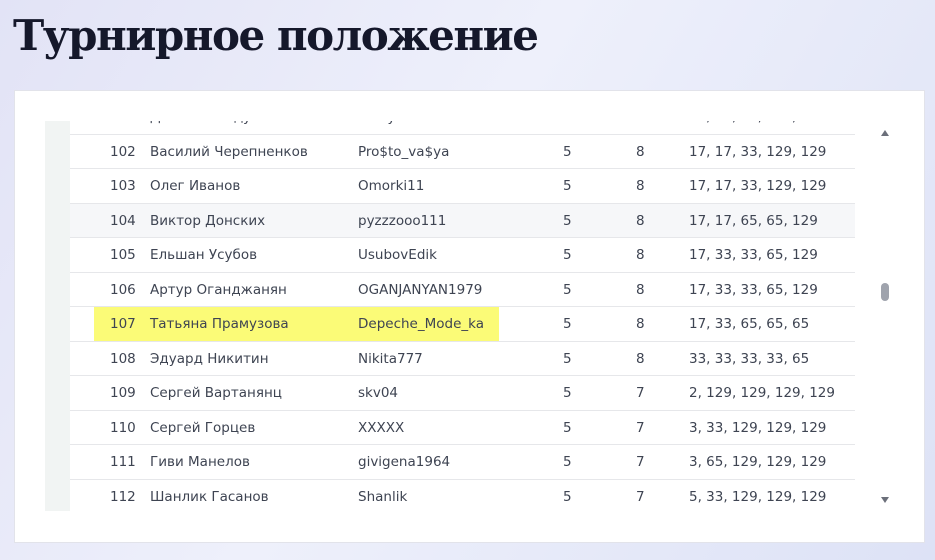 Image resolution: width=935 pixels, height=560 pixels. Describe the element at coordinates (123, 186) in the screenshot. I see `player-rank: 103` at that location.